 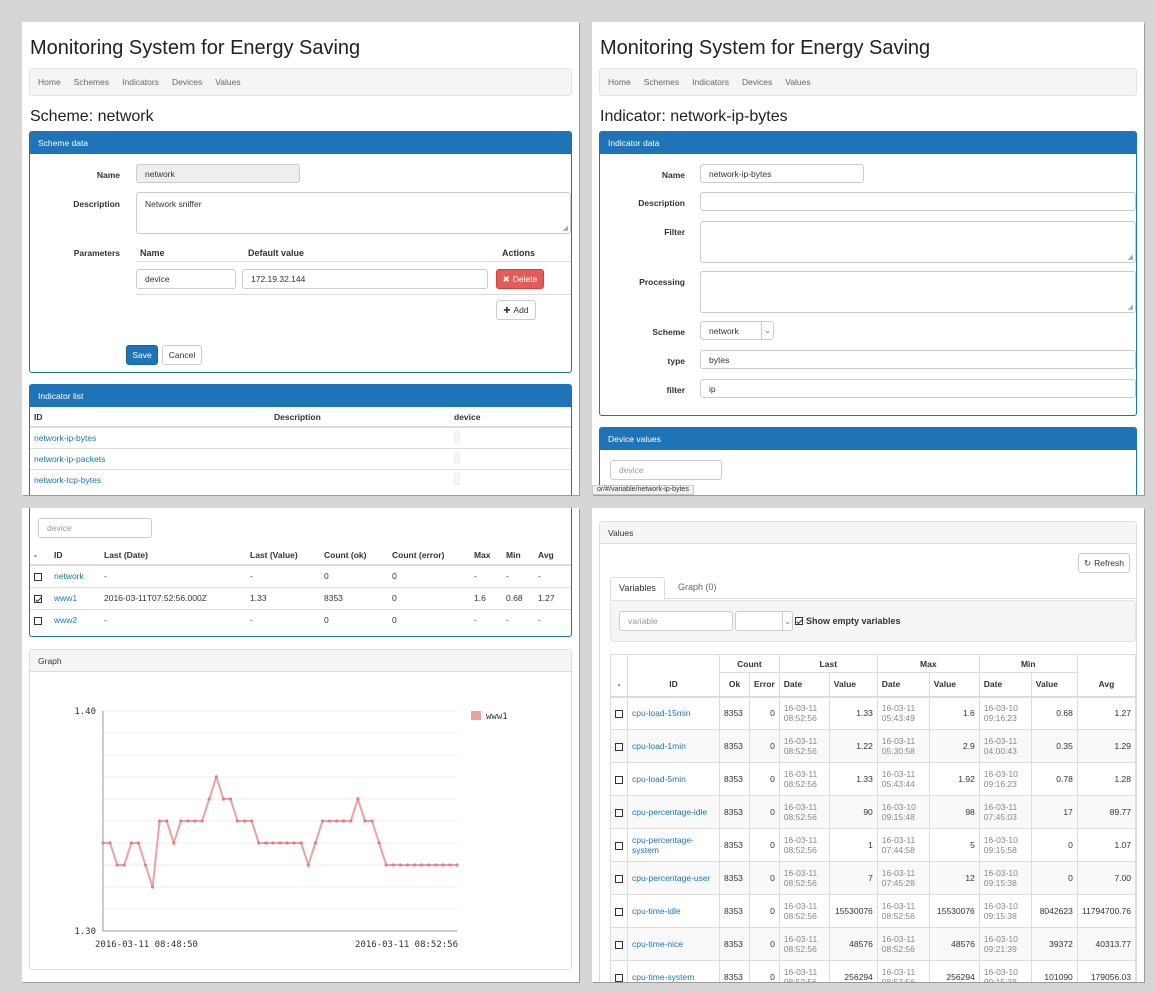 What do you see at coordinates (799, 621) in the screenshot?
I see `show-empty-checkbox` at bounding box center [799, 621].